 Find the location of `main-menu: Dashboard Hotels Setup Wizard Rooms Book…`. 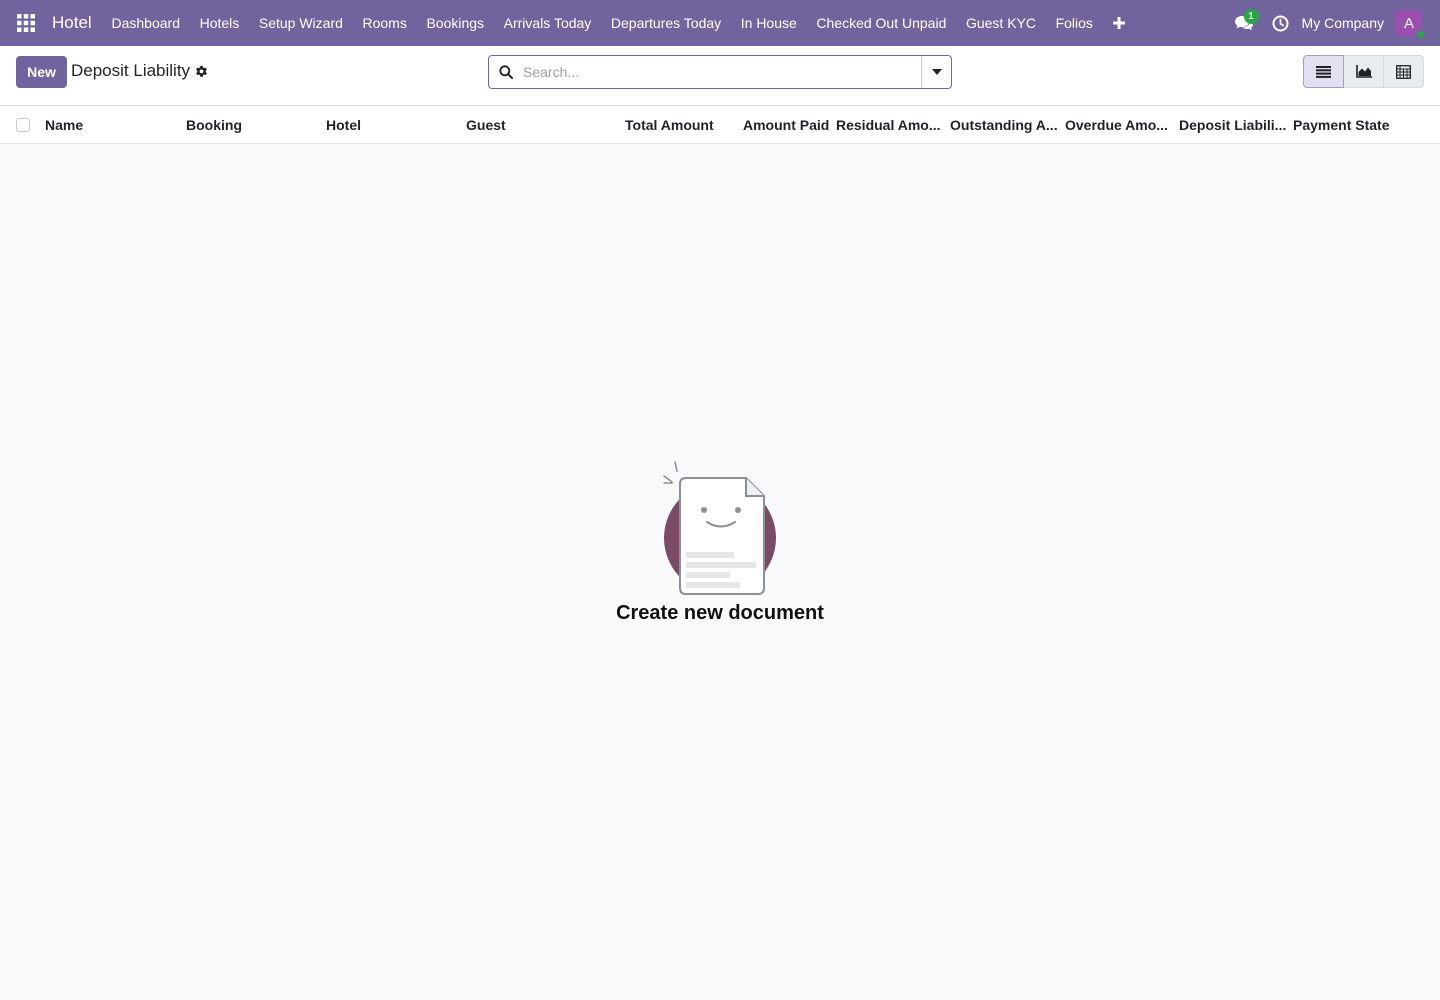

main-menu: Dashboard Hotels Setup Wizard Rooms Book… is located at coordinates (618, 23).